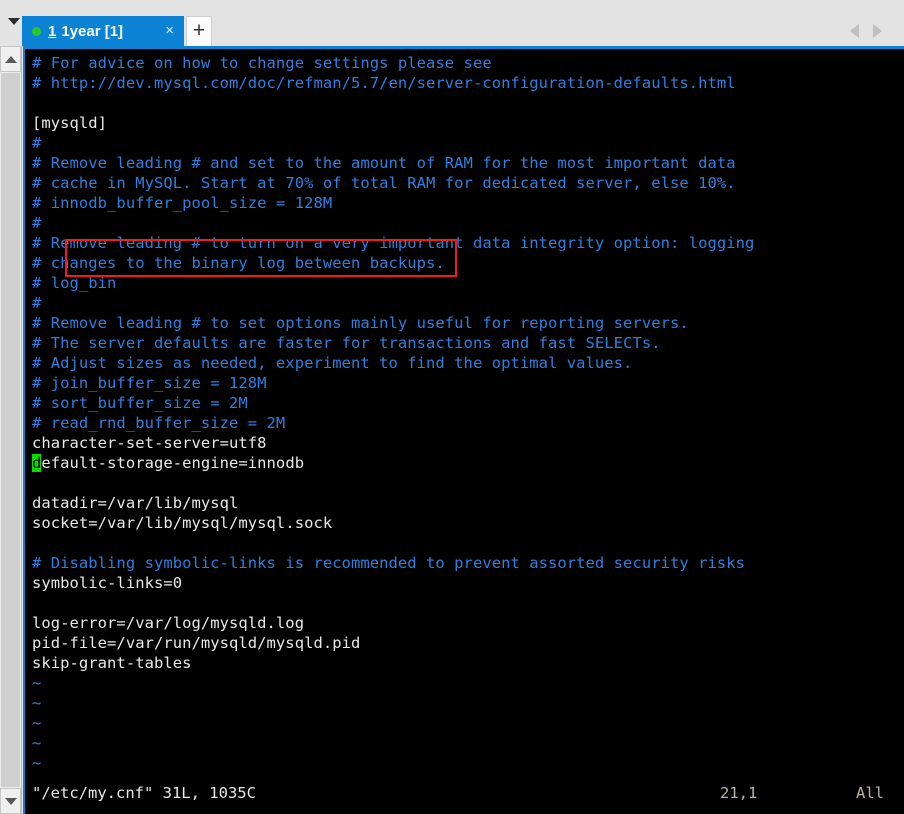 The width and height of the screenshot is (904, 814). Describe the element at coordinates (92, 31) in the screenshot. I see `tab-title-label: 1year [1]` at that location.